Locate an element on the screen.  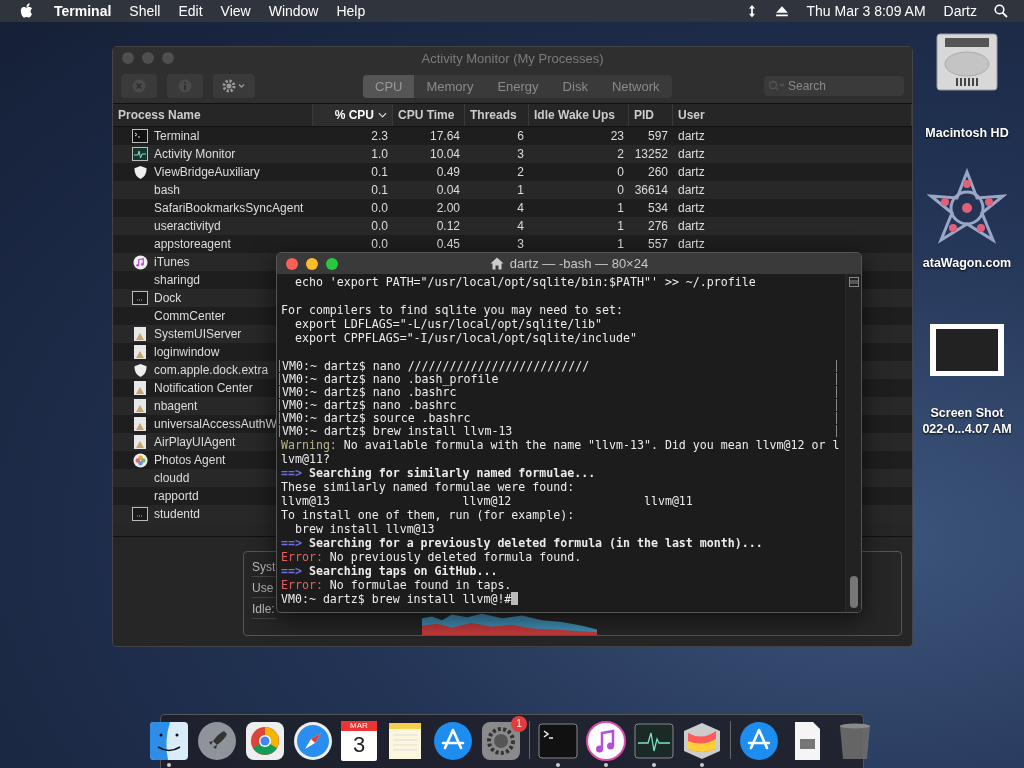
table-cell: 3 is located at coordinates (520, 154).